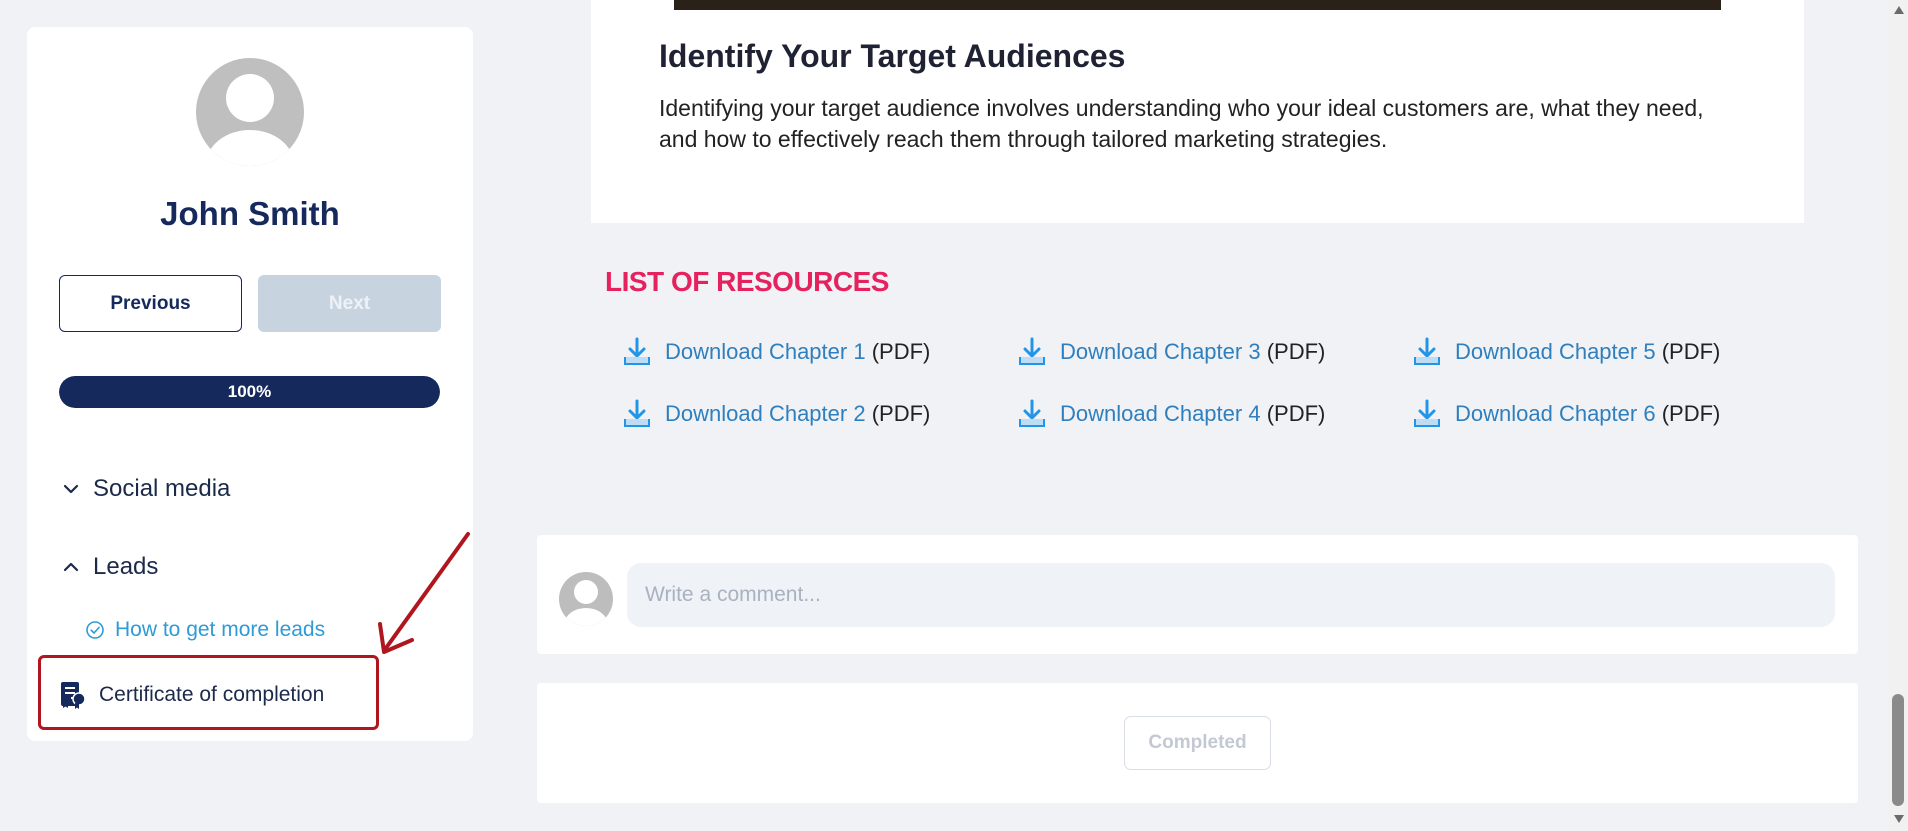 The height and width of the screenshot is (831, 1908). I want to click on section-title: Social media, so click(162, 488).